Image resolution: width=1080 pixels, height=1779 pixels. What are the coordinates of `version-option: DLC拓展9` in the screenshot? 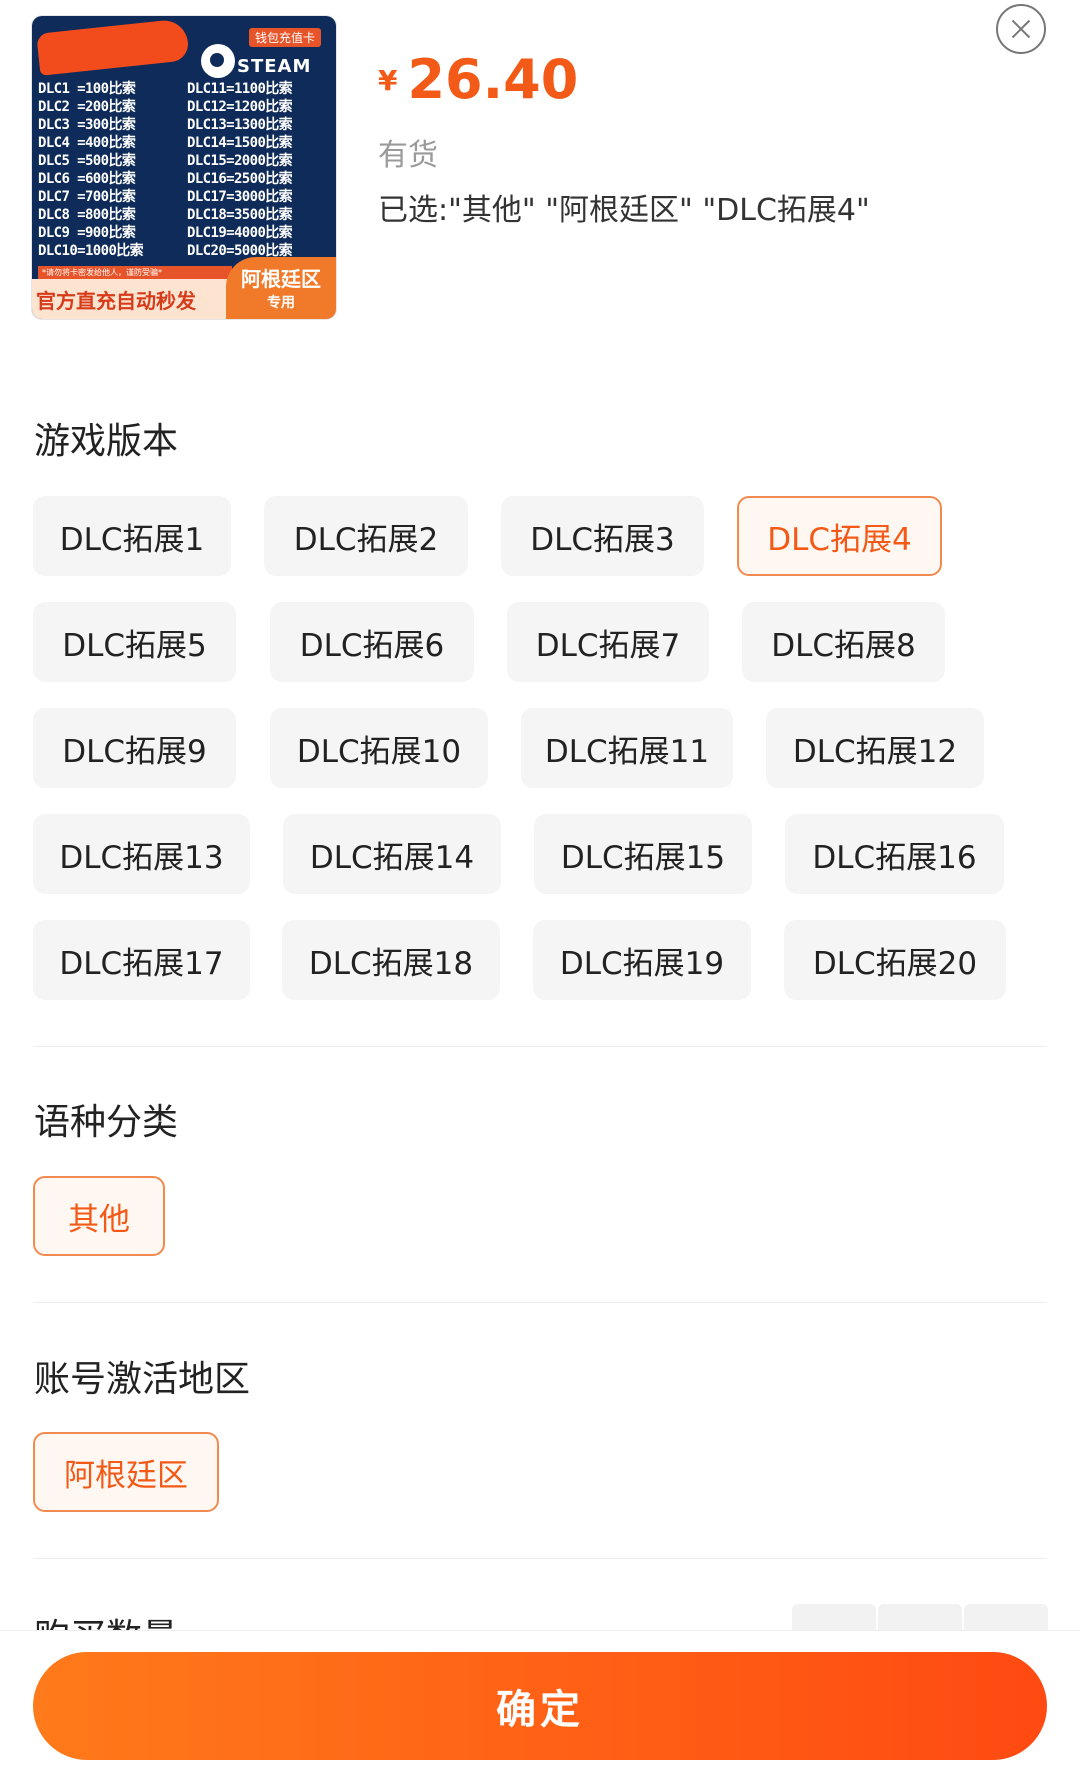 It's located at (134, 748).